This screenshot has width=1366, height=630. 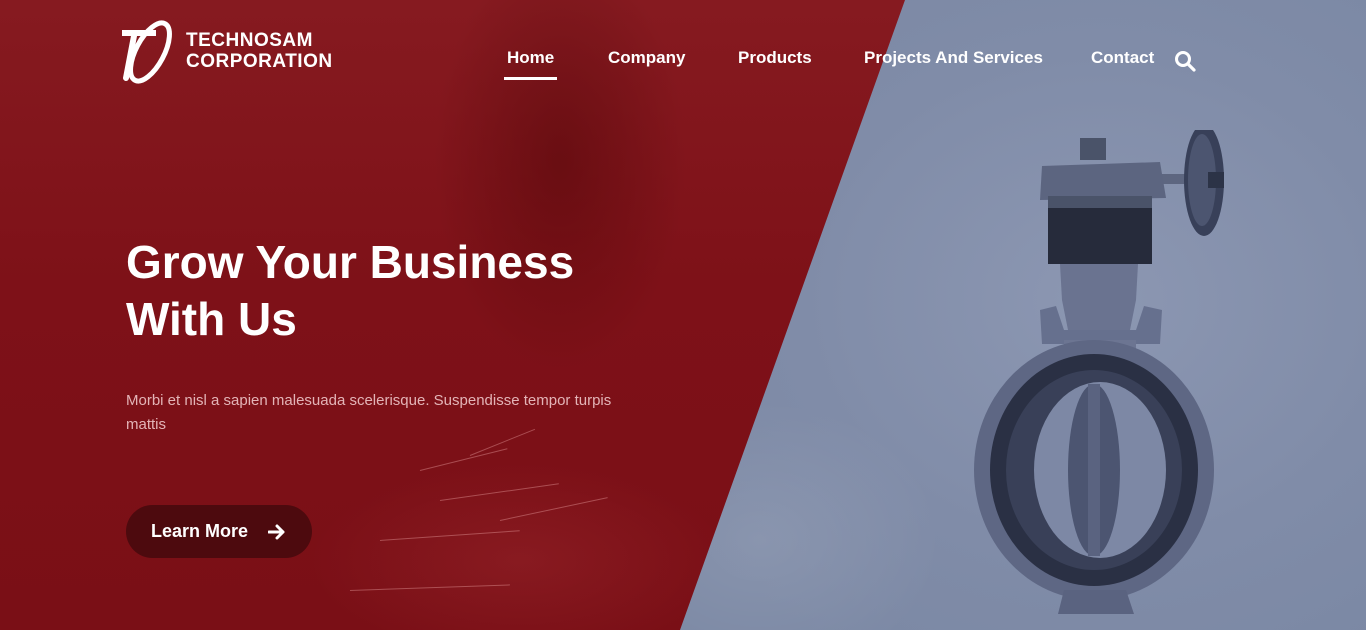 I want to click on hero-headline-line2: With Us, so click(x=211, y=319).